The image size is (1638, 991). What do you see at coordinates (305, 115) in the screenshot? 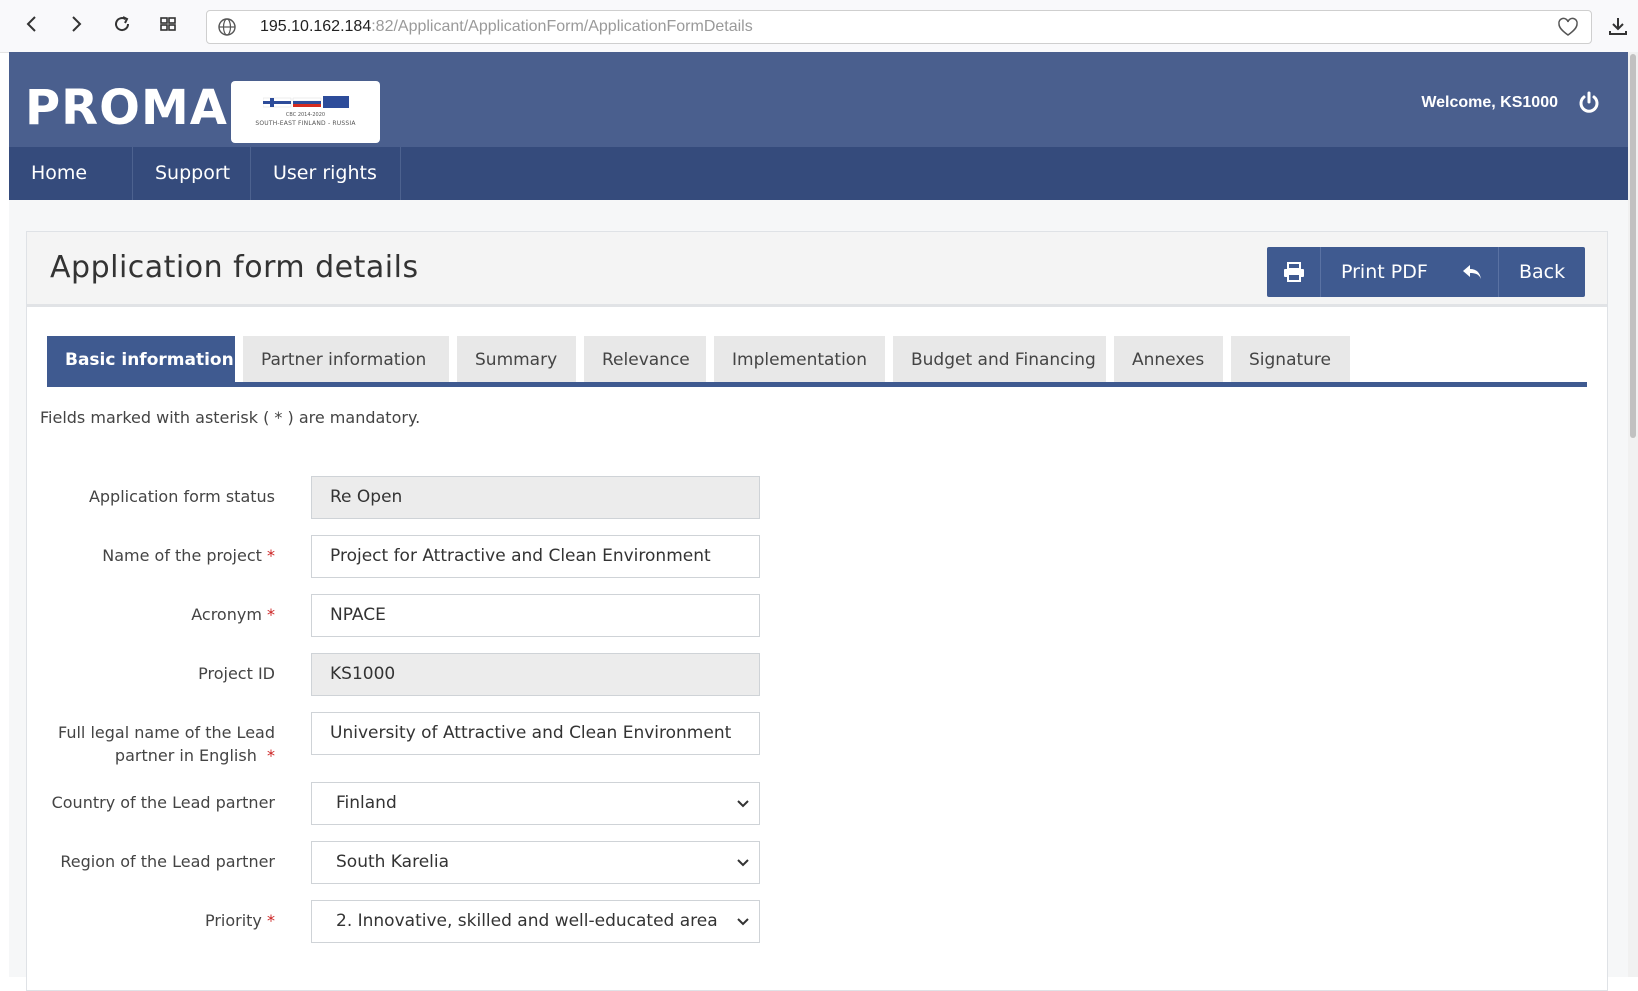
I see `logo-line-1: CBC 2014-2020` at bounding box center [305, 115].